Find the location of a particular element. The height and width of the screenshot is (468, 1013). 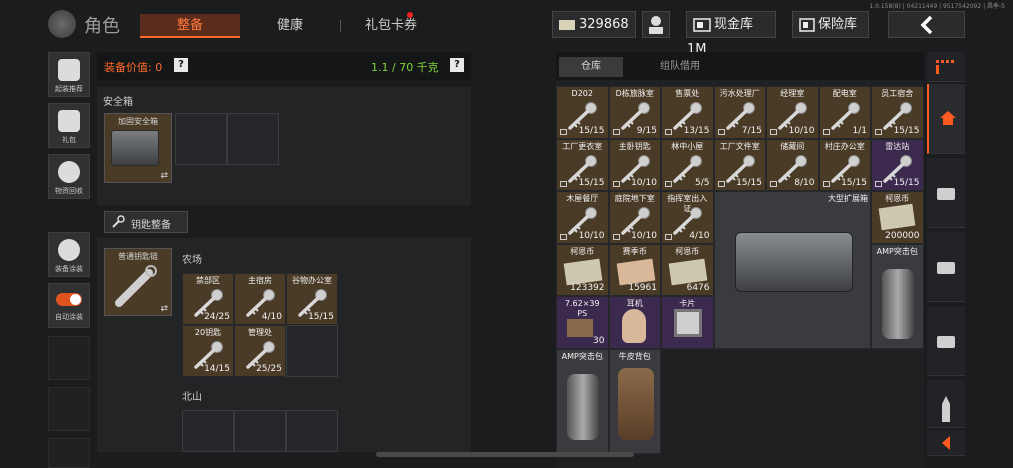

currency-item: 赛季币 15961 is located at coordinates (634, 269).